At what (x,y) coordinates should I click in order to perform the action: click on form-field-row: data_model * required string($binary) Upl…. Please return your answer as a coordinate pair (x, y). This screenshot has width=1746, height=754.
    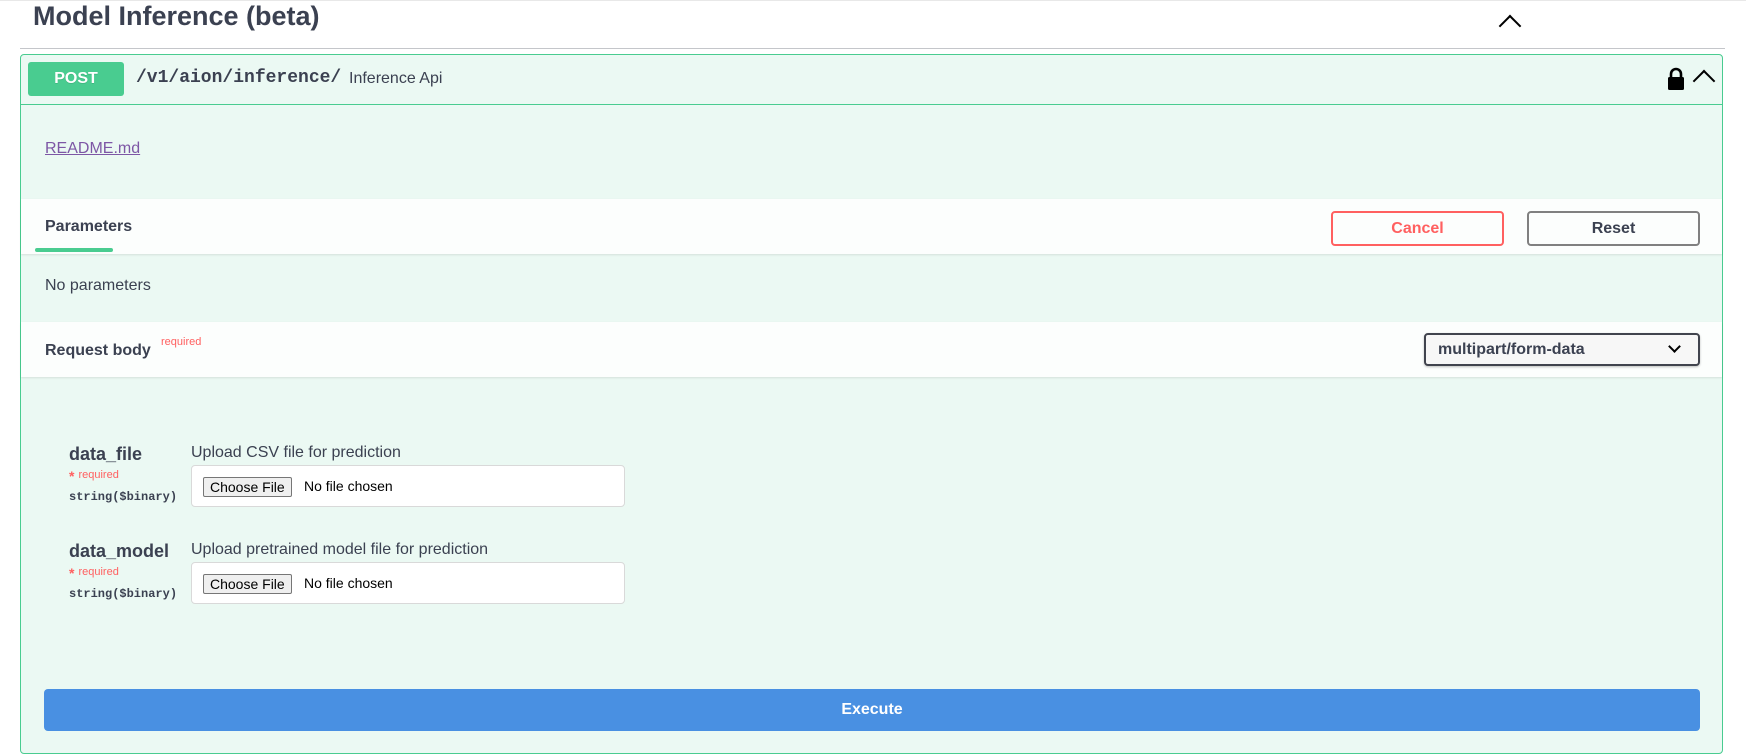
    Looking at the image, I should click on (871, 586).